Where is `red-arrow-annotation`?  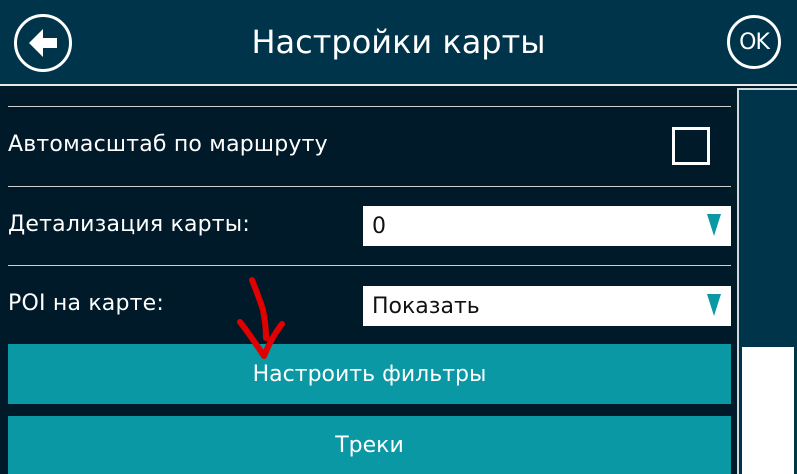 red-arrow-annotation is located at coordinates (261, 318).